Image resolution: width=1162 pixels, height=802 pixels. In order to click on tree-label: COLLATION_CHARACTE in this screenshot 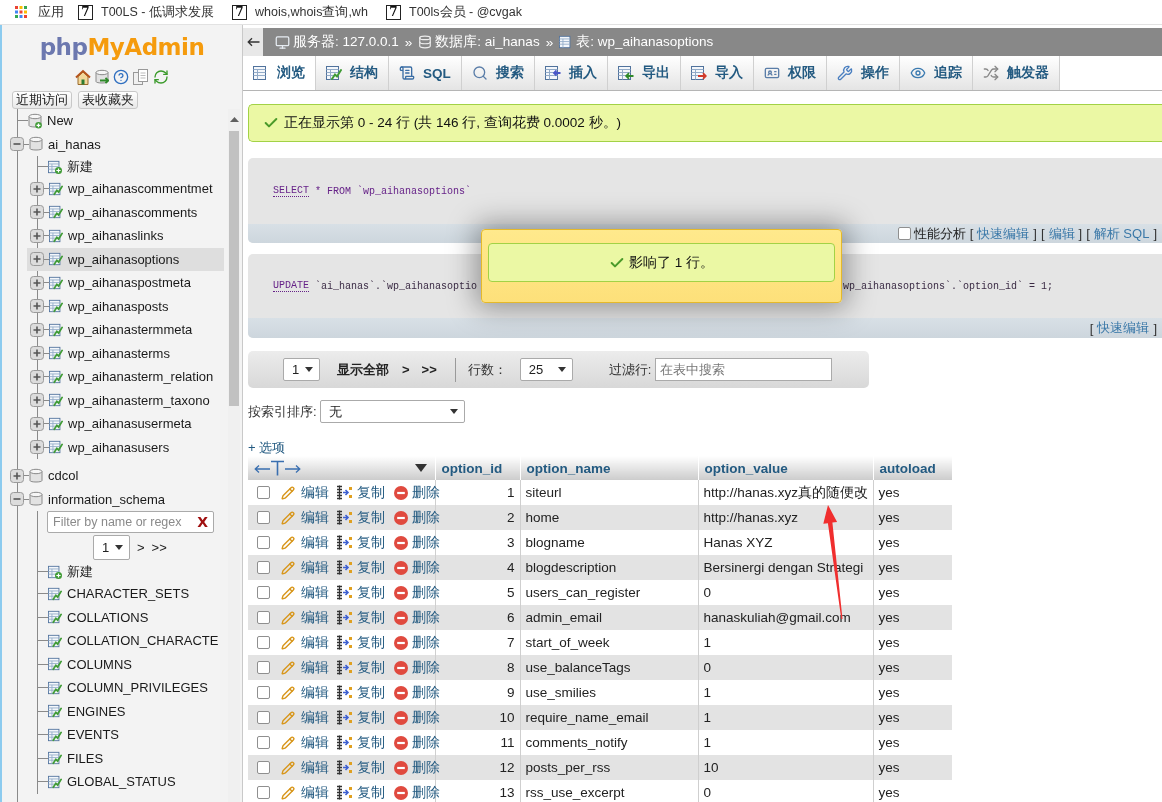, I will do `click(143, 641)`.